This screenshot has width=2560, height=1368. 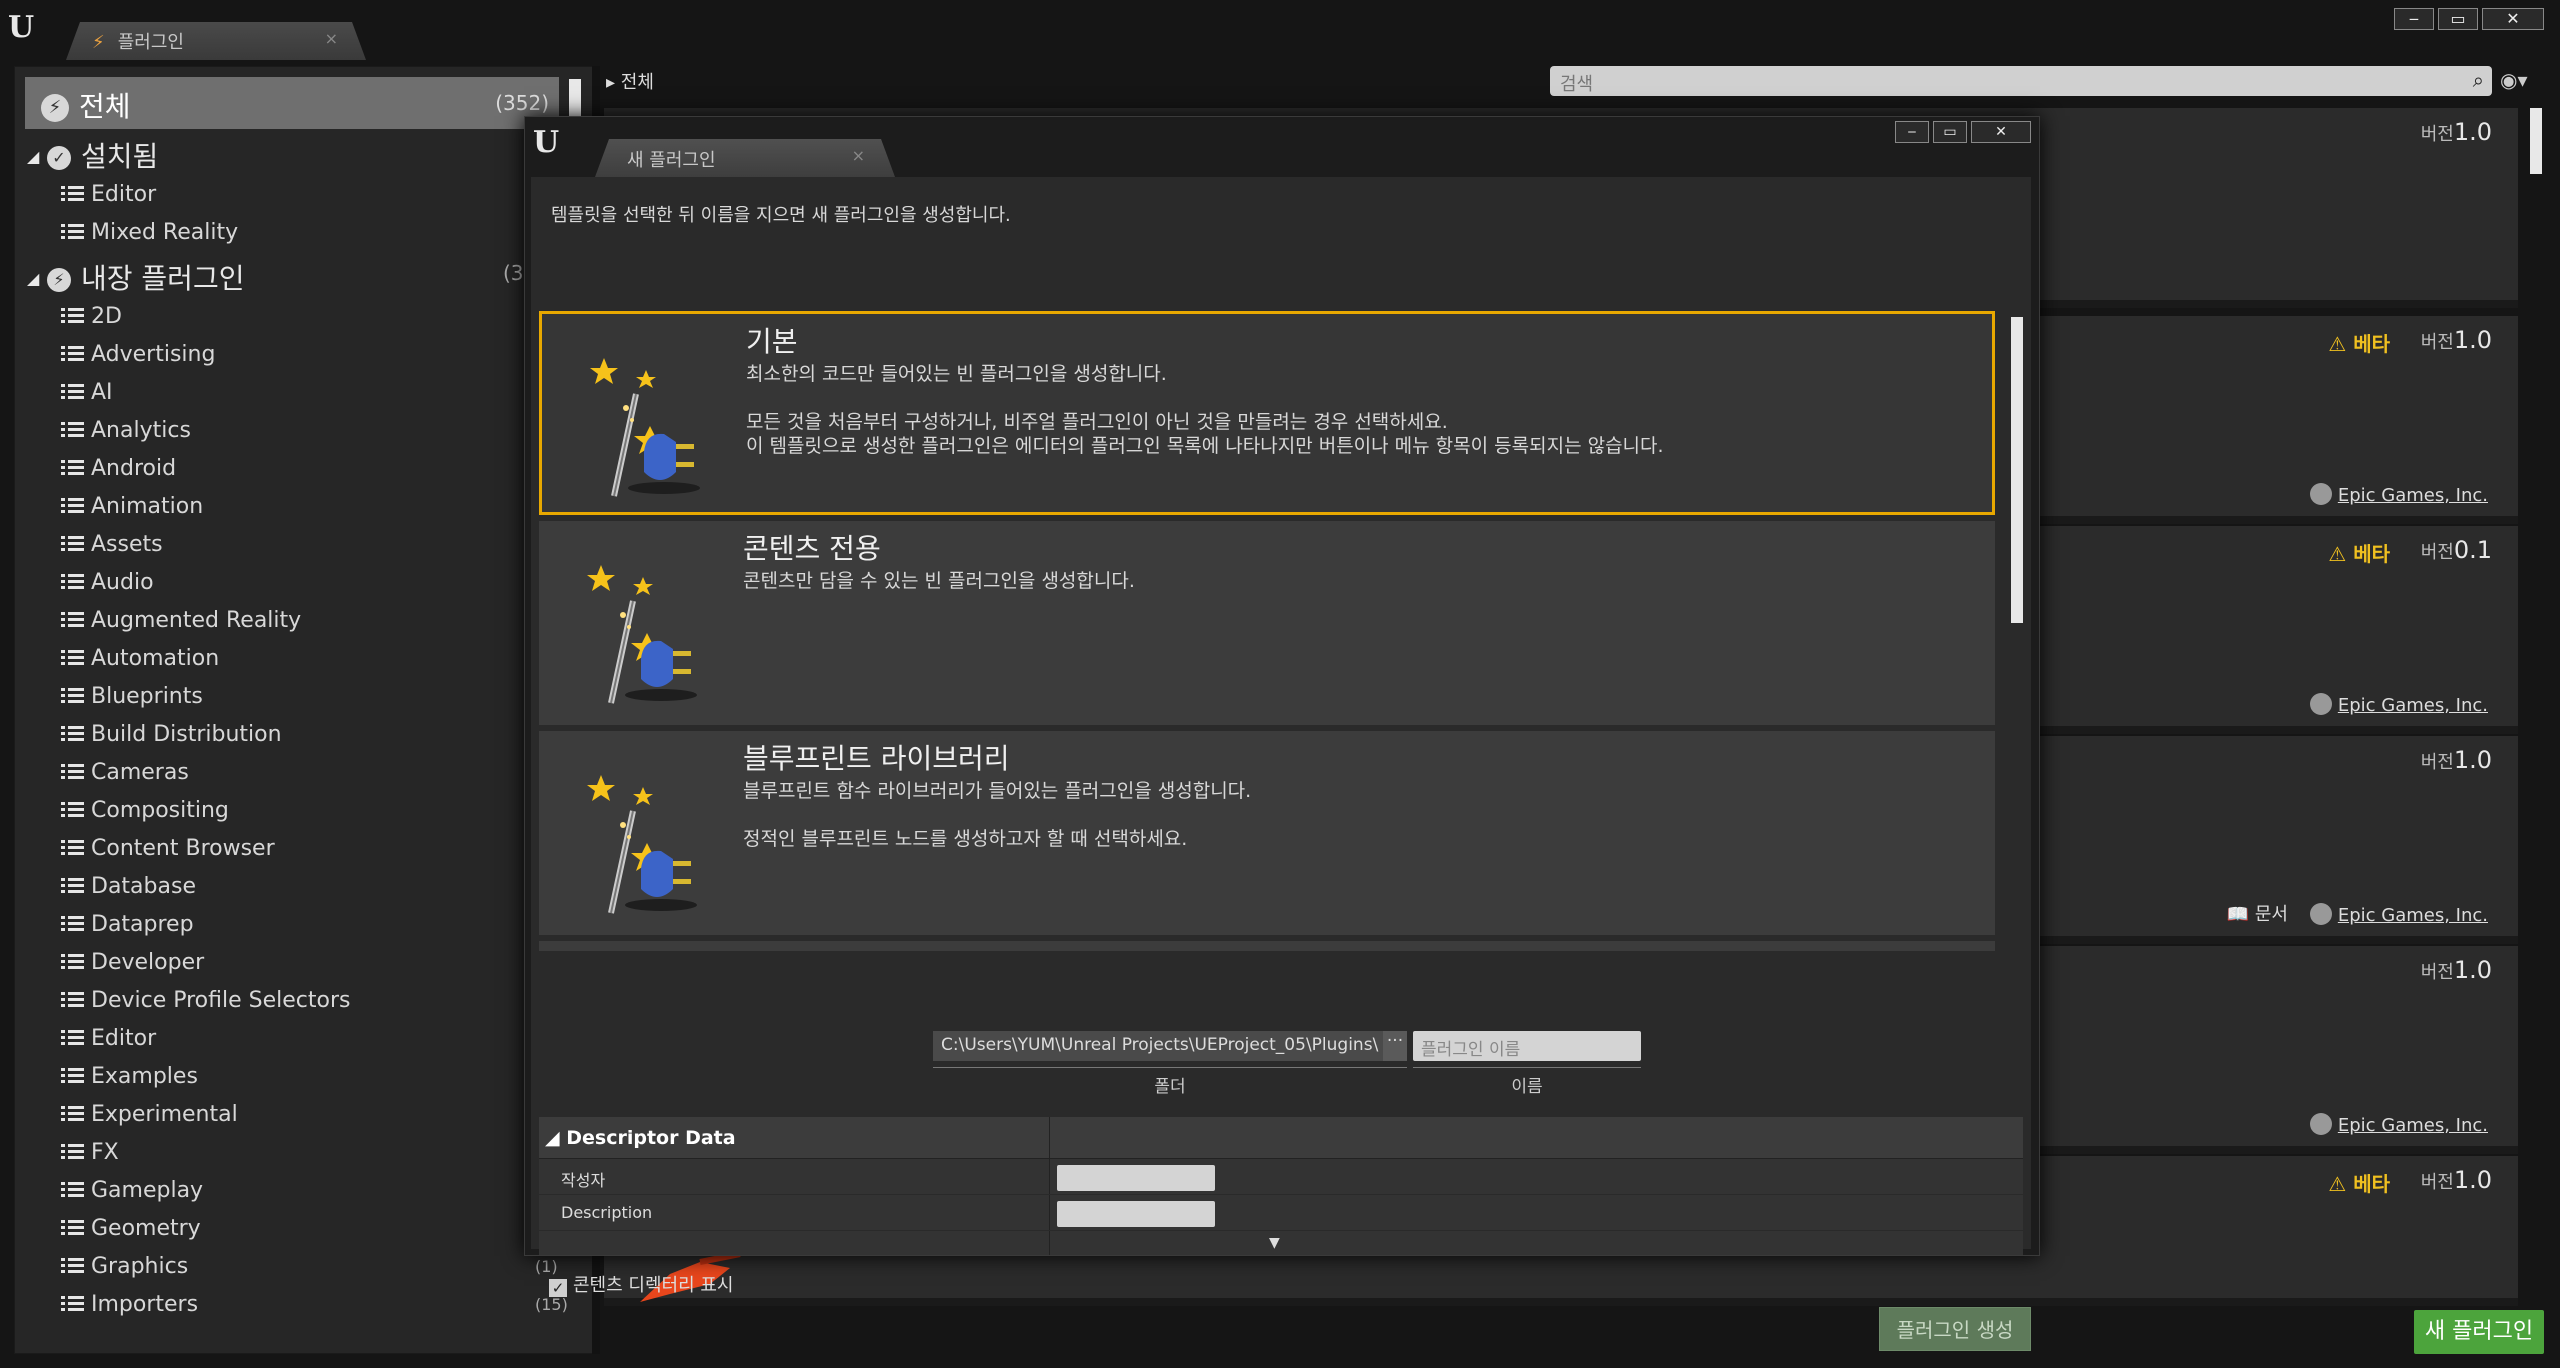 What do you see at coordinates (1136, 1178) in the screenshot?
I see `author-input` at bounding box center [1136, 1178].